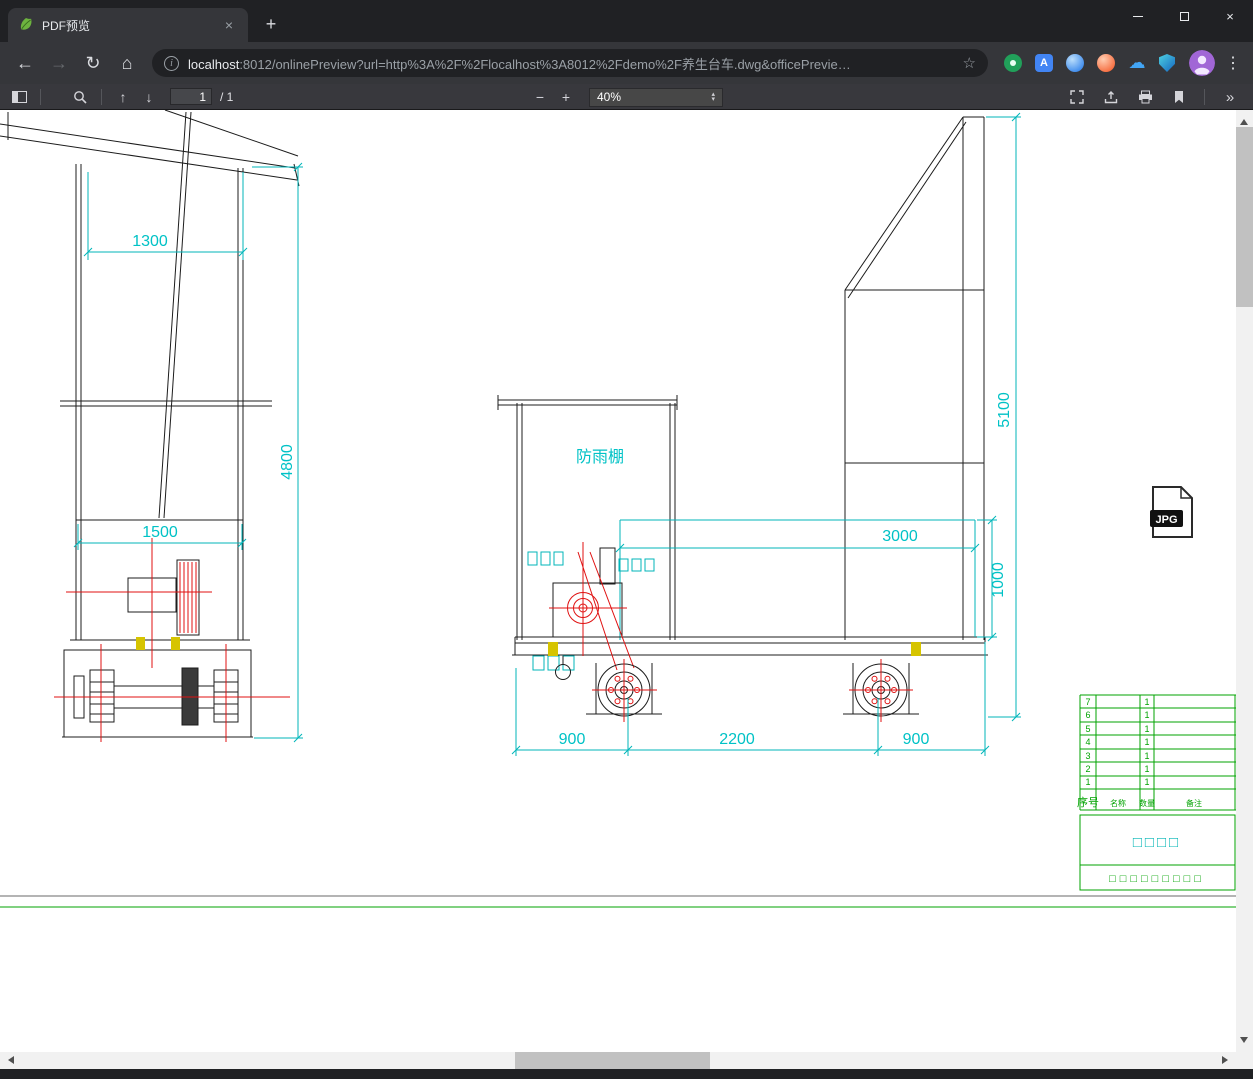  What do you see at coordinates (1157, 879) in the screenshot?
I see `title-block-footer: □□□□□□□□□` at bounding box center [1157, 879].